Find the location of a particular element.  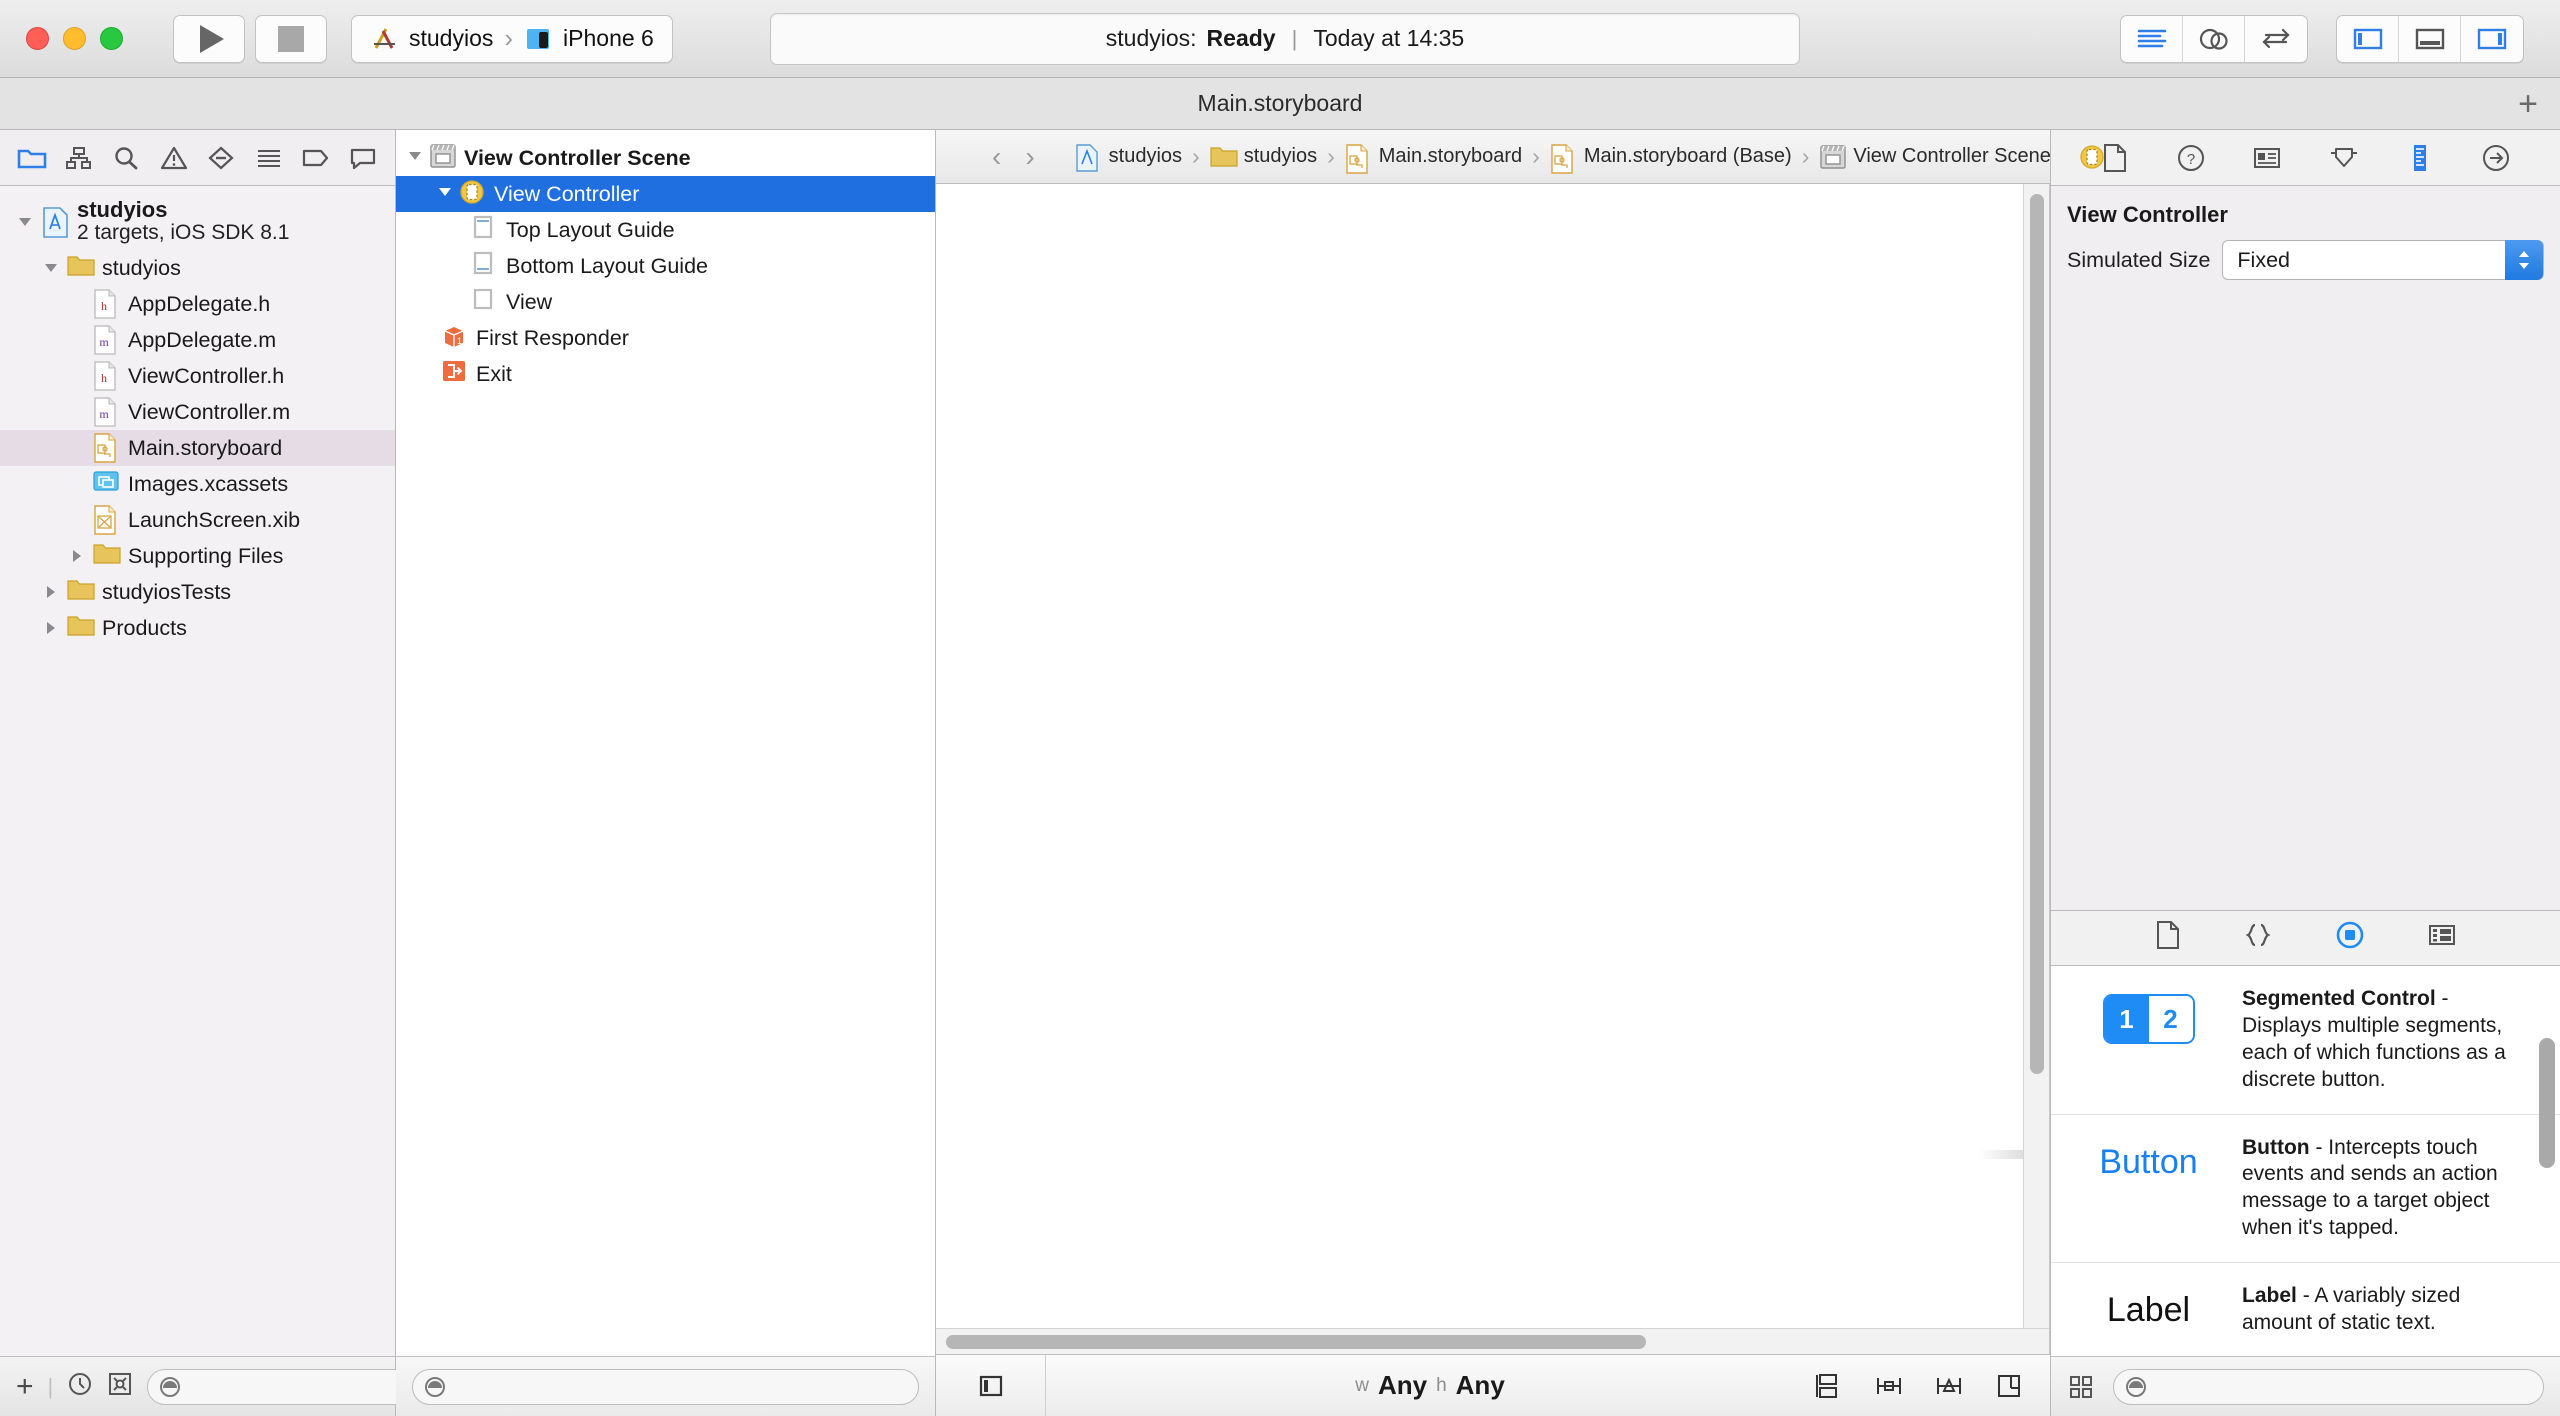

resolve-issues-icon is located at coordinates (1949, 1386).